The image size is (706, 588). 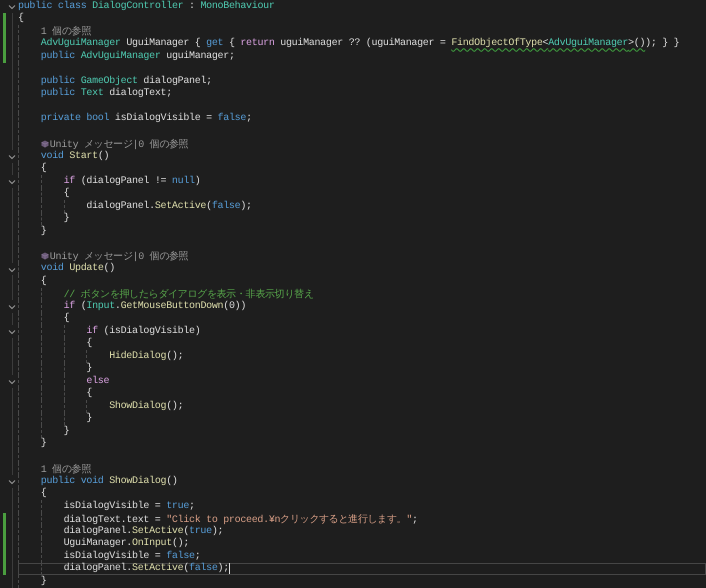 I want to click on text-cursor, so click(x=229, y=568).